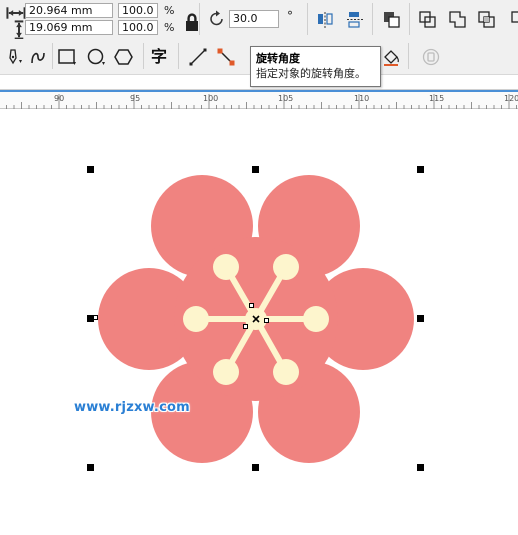 Image resolution: width=518 pixels, height=535 pixels. What do you see at coordinates (16, 11) in the screenshot?
I see `width-arrows-icon` at bounding box center [16, 11].